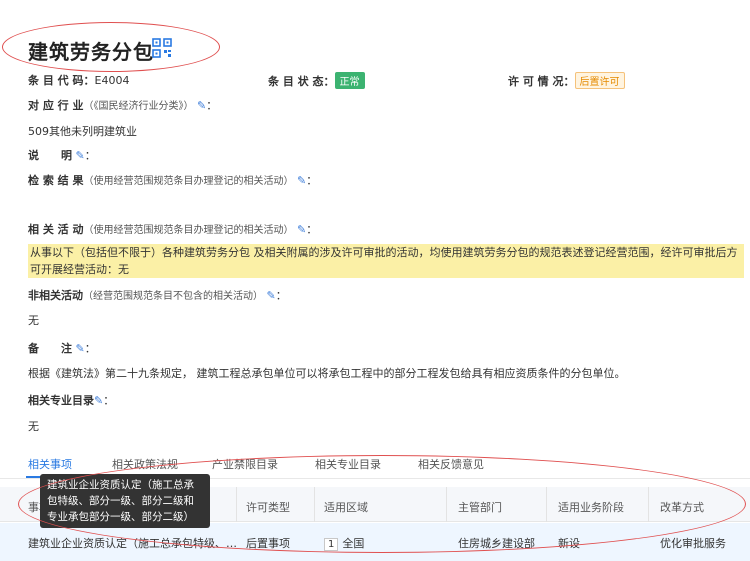 This screenshot has width=750, height=561. What do you see at coordinates (312, 180) in the screenshot?
I see `search-result-suffix: ：` at bounding box center [312, 180].